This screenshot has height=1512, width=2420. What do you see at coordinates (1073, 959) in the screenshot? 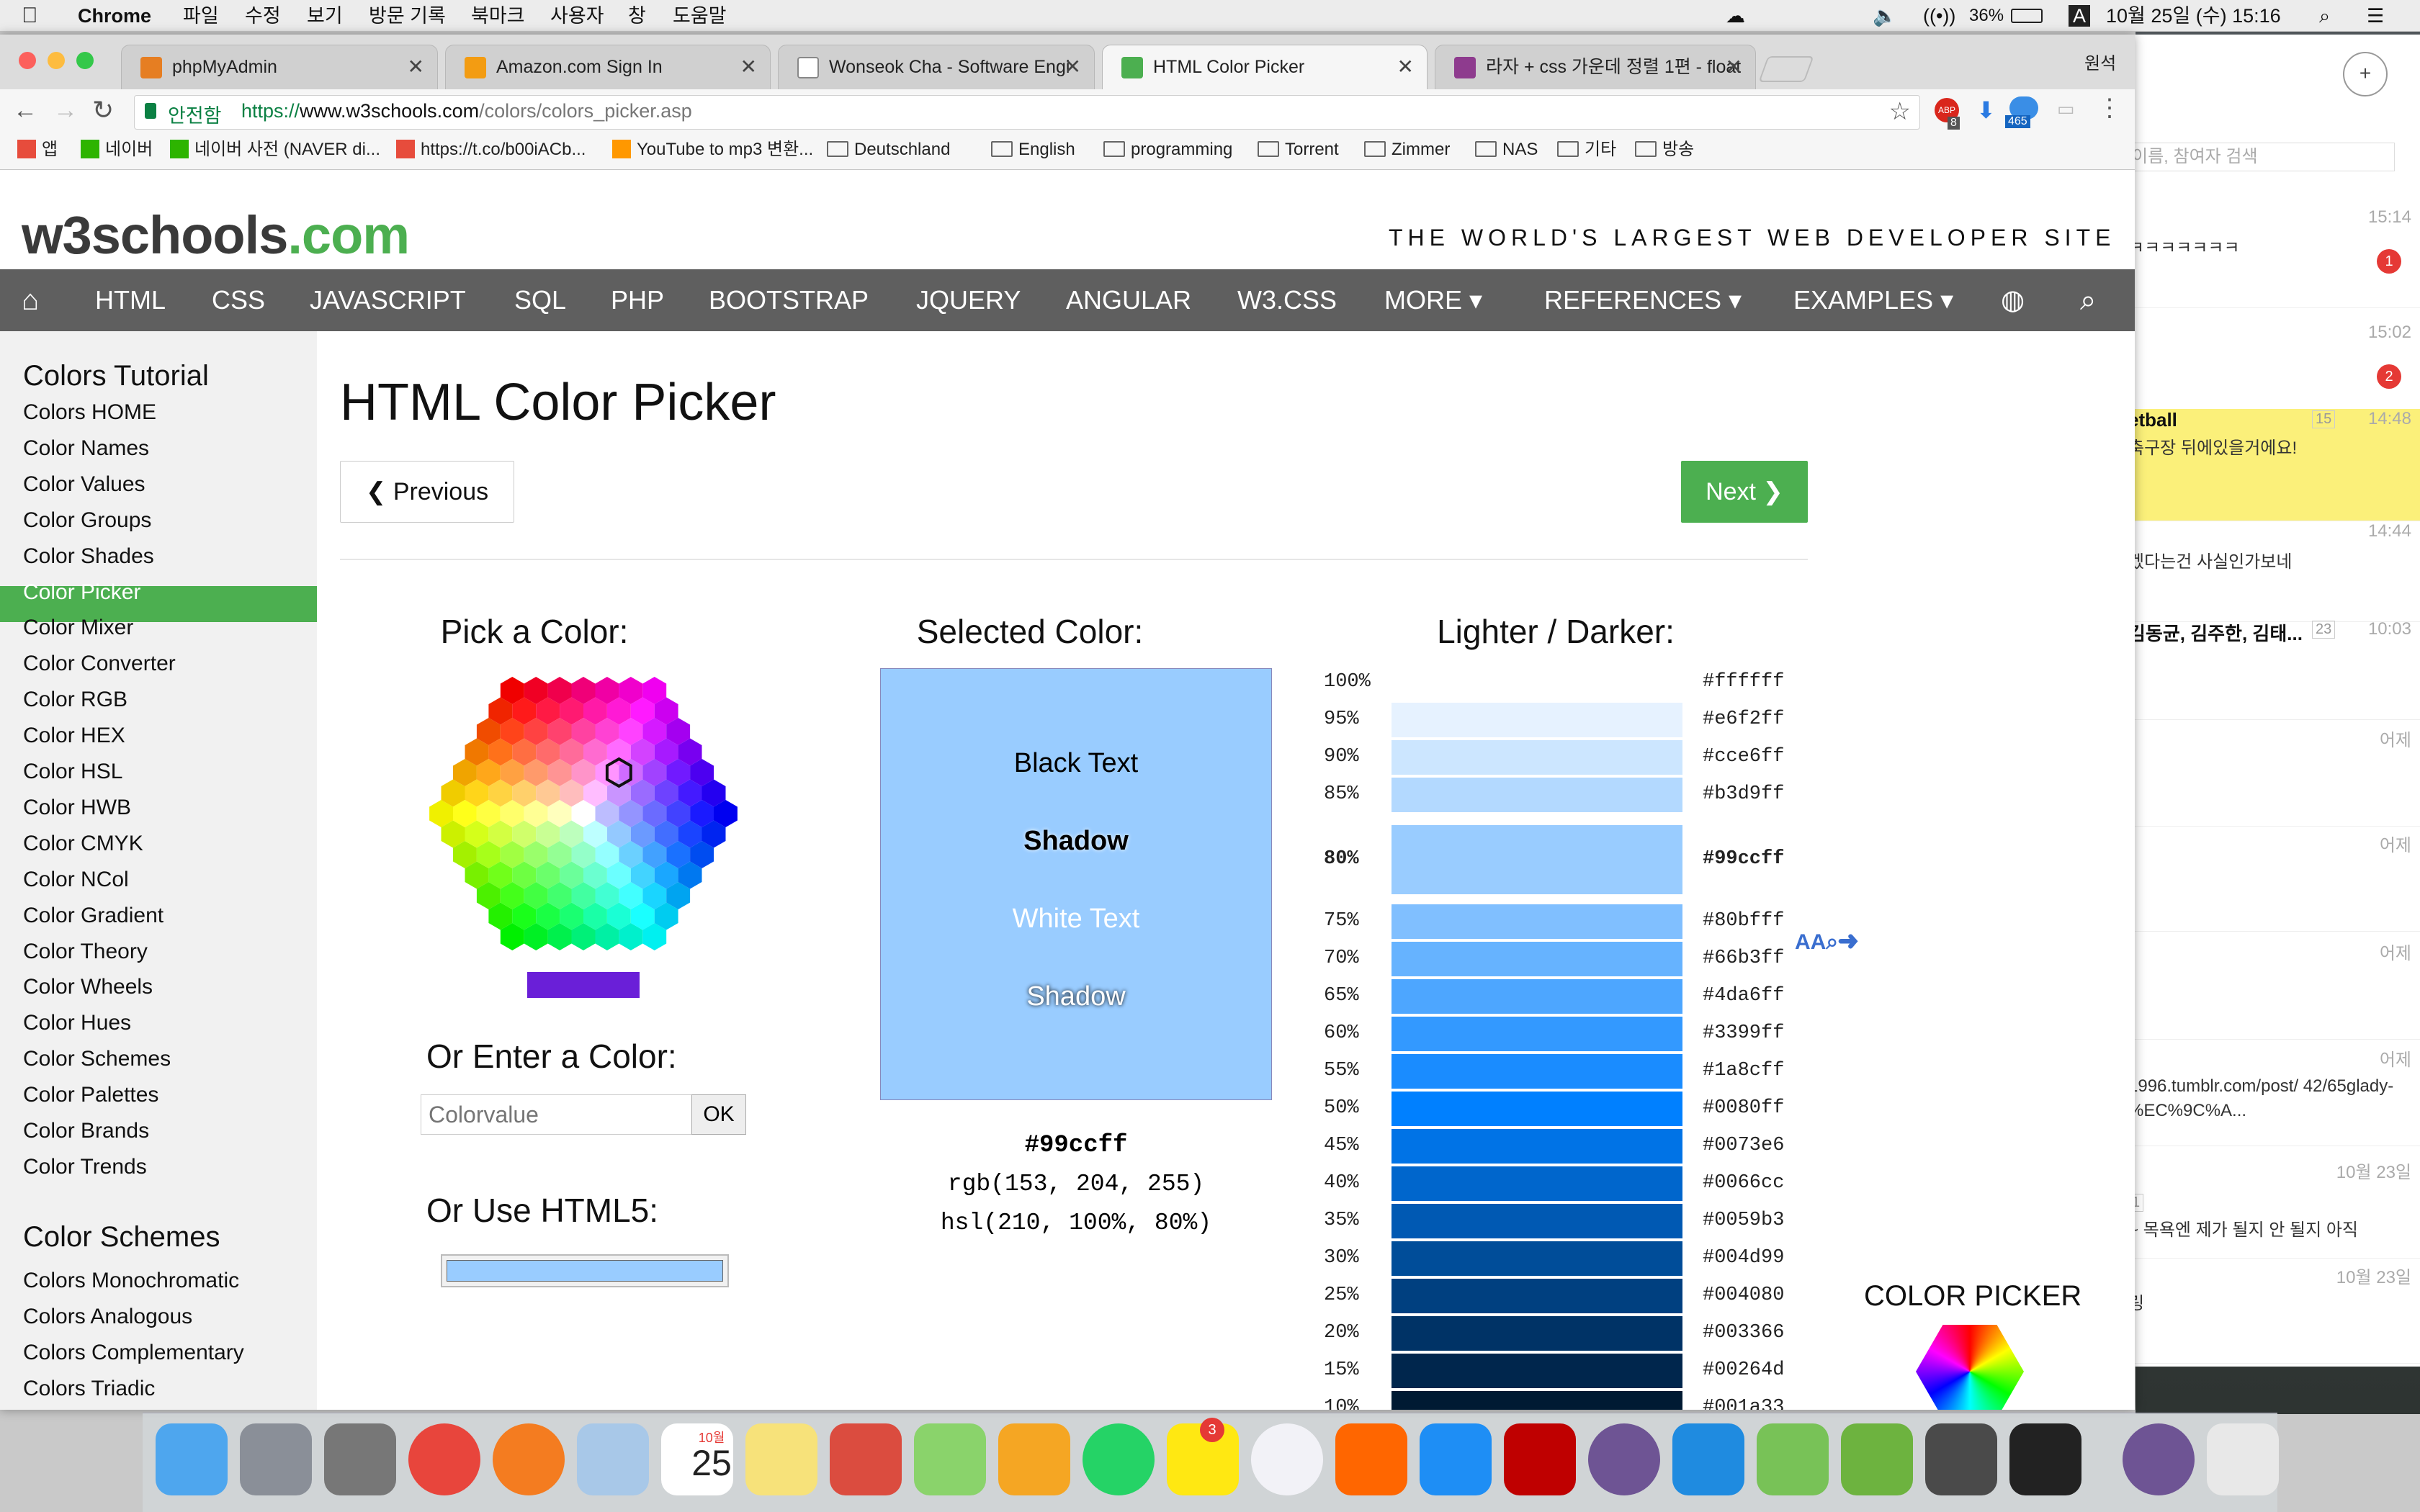
I see `shade-row: 70% #66b3ff` at bounding box center [1073, 959].